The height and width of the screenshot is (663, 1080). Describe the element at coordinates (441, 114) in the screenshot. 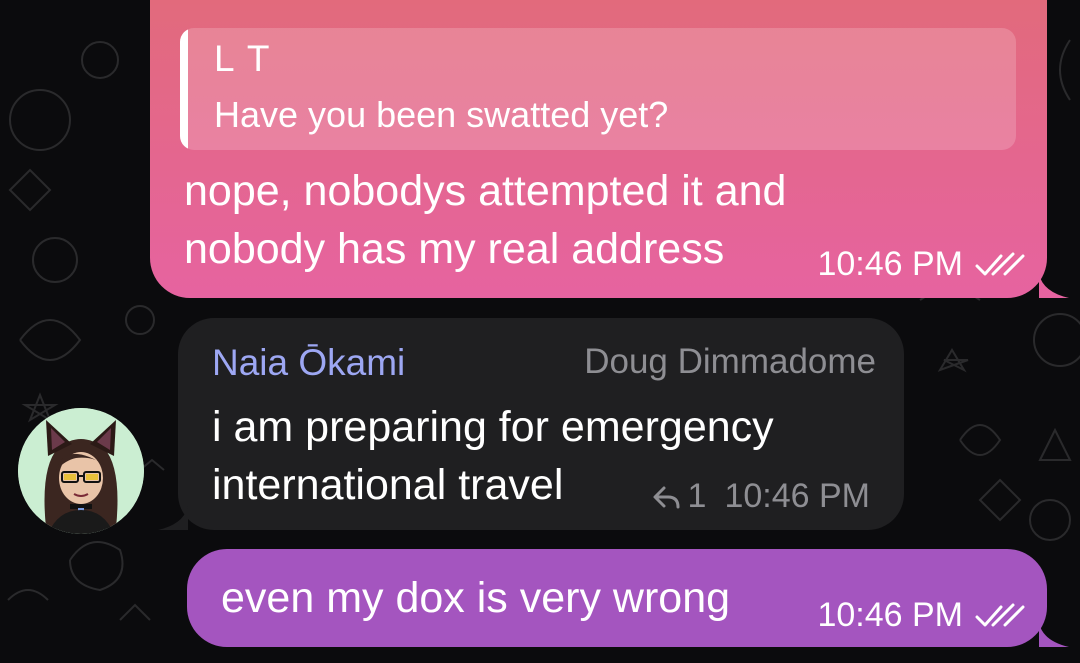

I see `reply-quote-text: Have you been swatted yet?` at that location.